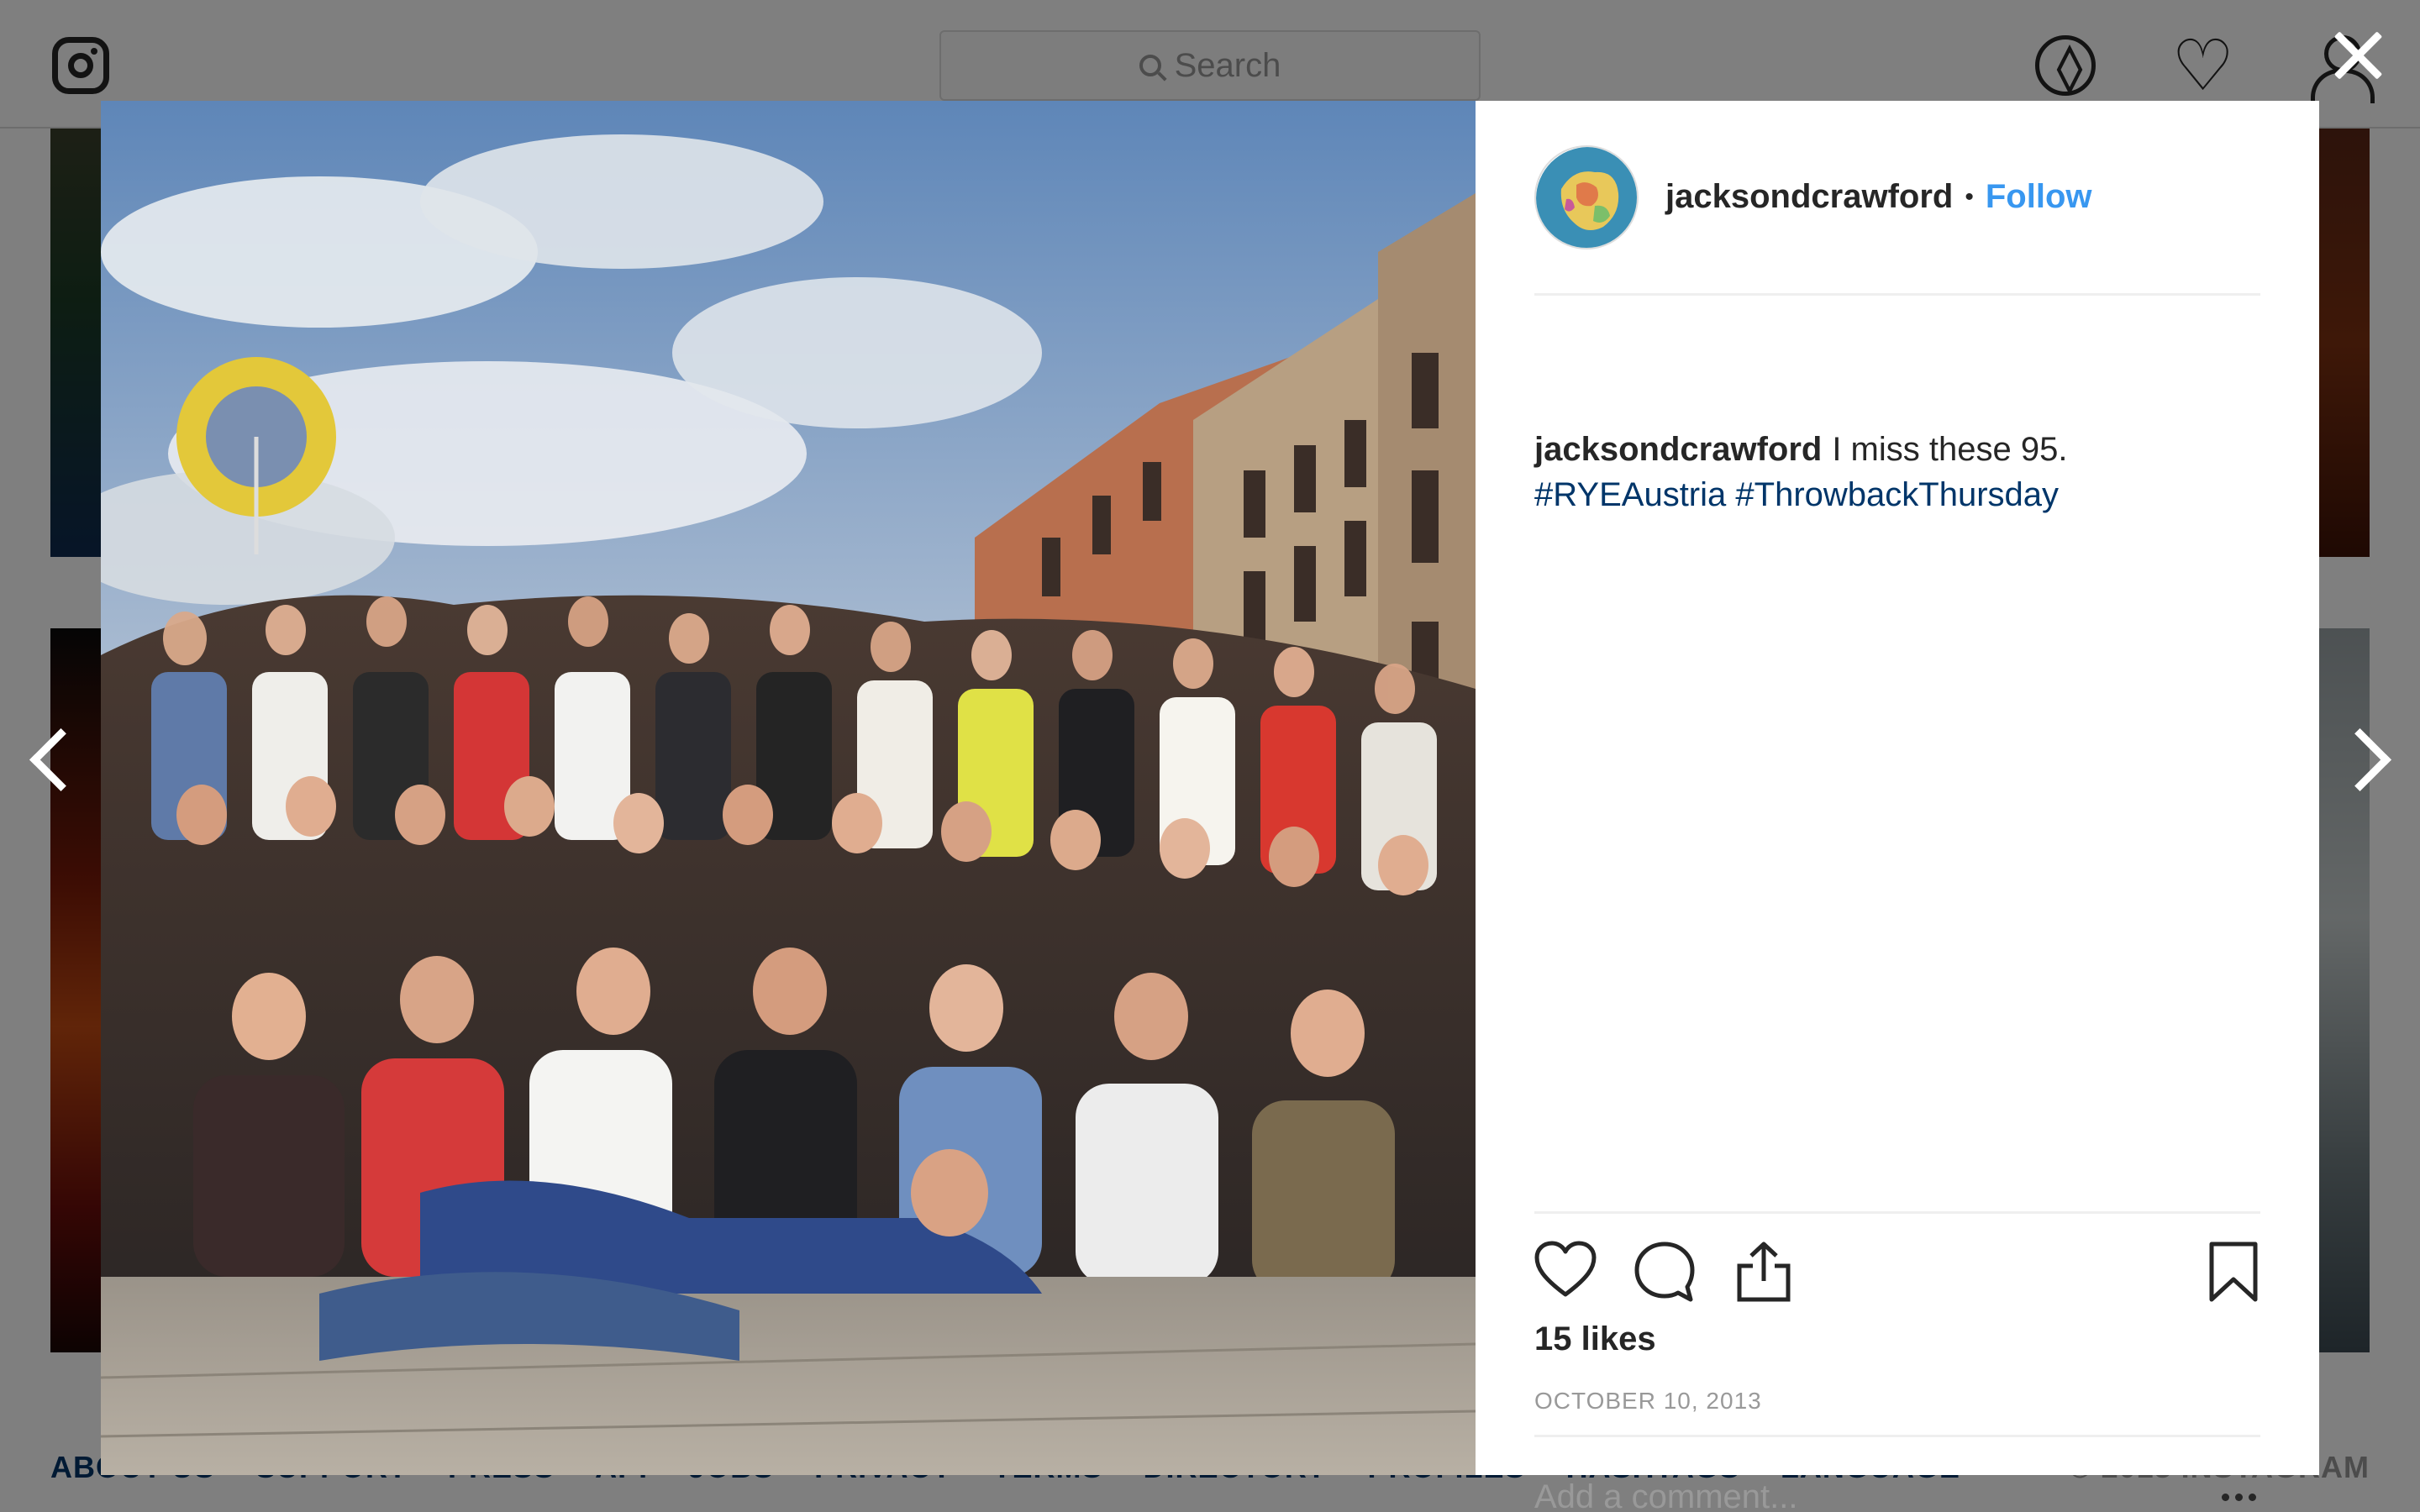 This screenshot has height=1512, width=2420. I want to click on action-bar, so click(1897, 1270).